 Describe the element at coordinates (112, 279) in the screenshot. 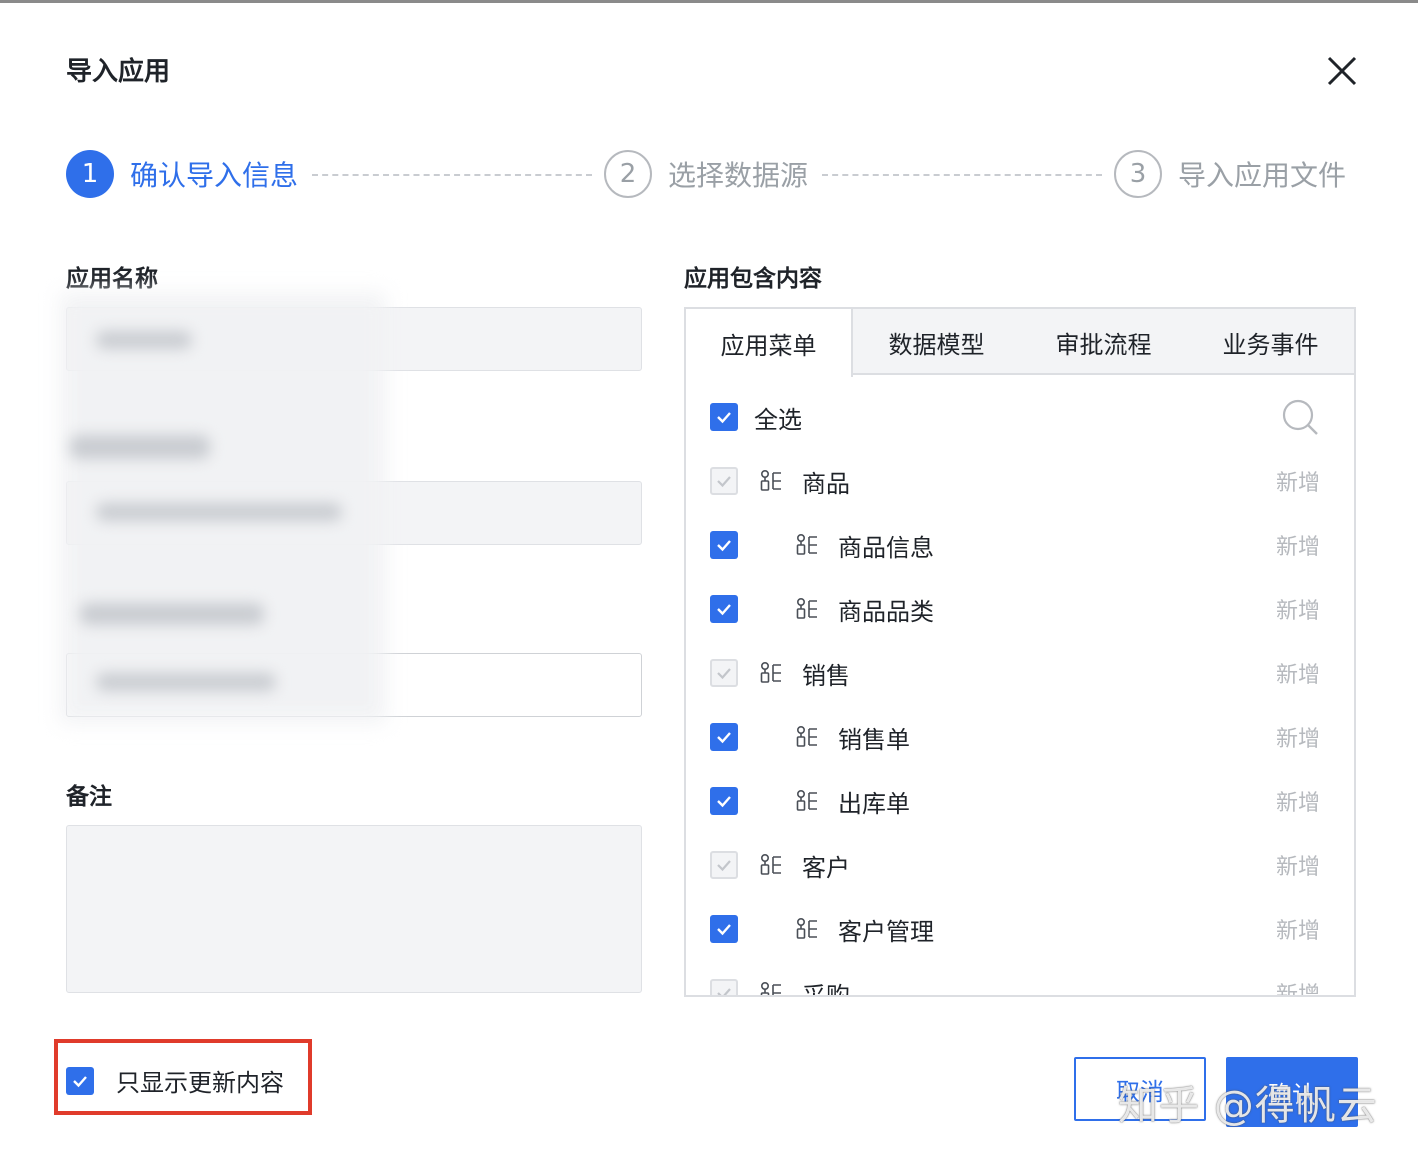

I see `app-name-label: 应用名称` at that location.